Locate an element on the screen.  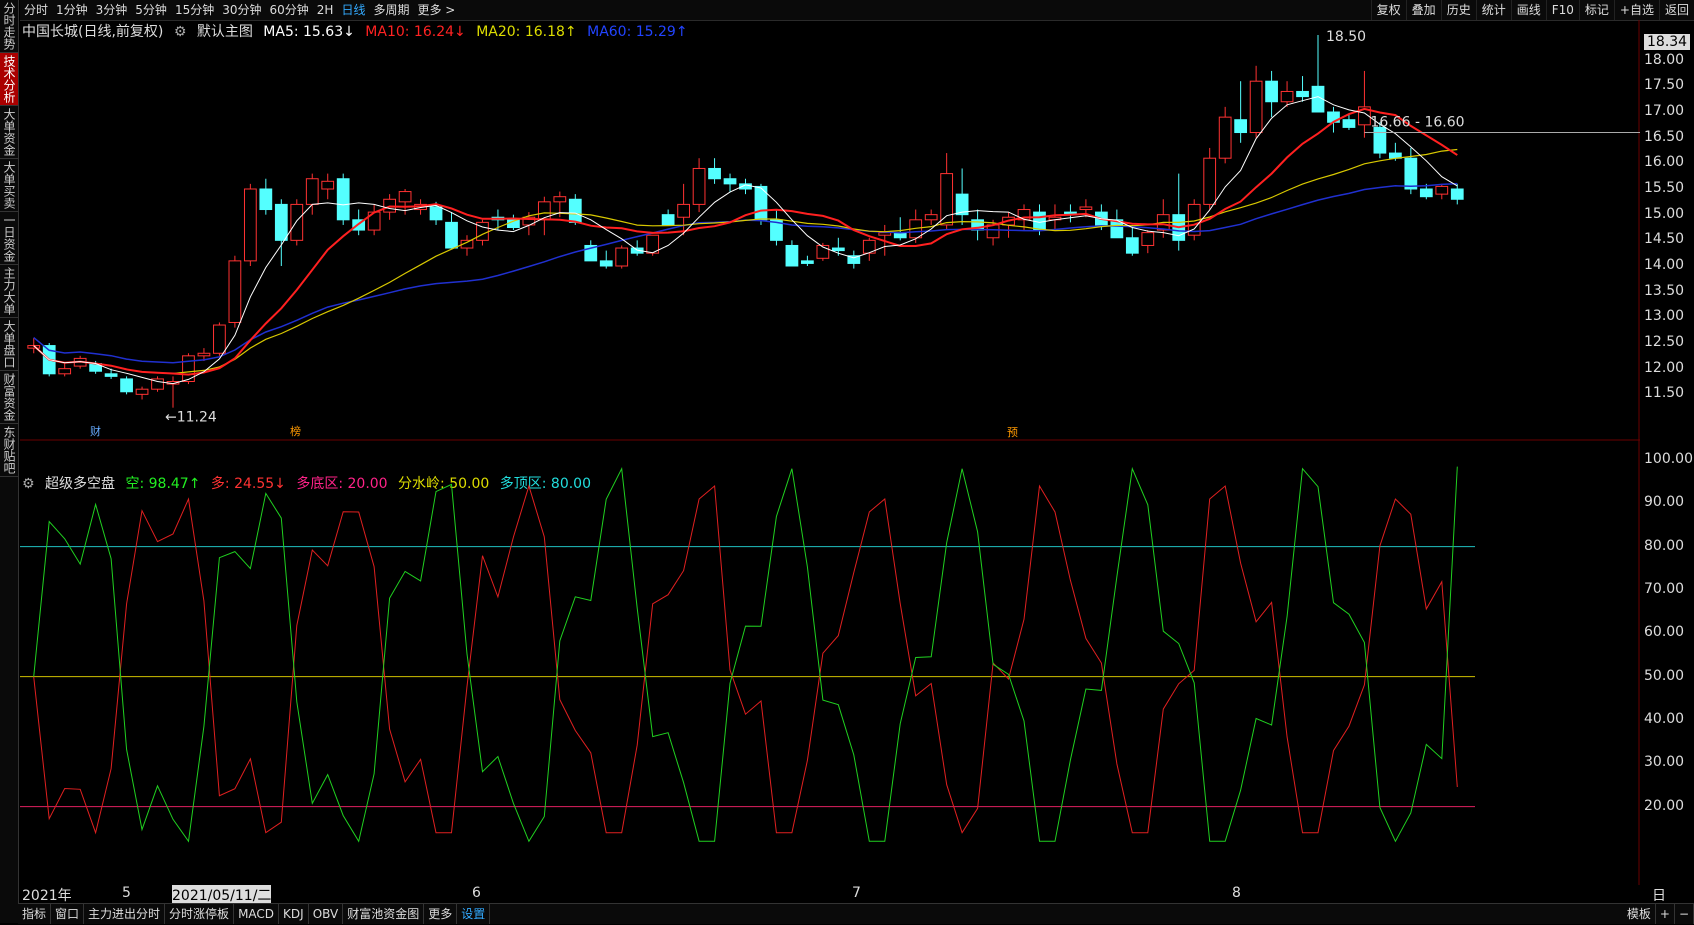
toolbar-button: F10 is located at coordinates (1562, 10).